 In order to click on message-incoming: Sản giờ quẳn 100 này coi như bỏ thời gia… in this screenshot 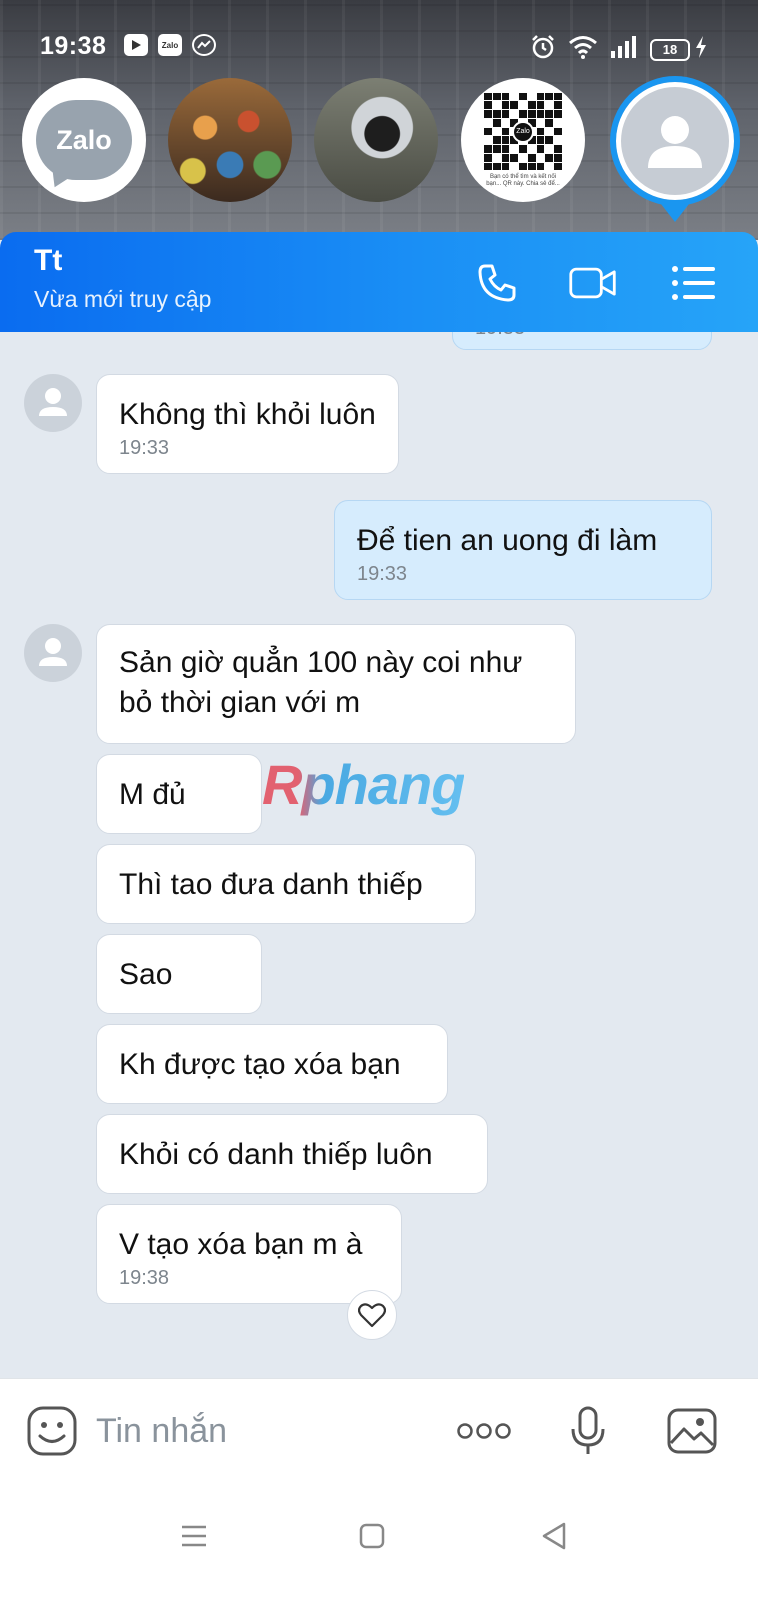, I will do `click(336, 684)`.